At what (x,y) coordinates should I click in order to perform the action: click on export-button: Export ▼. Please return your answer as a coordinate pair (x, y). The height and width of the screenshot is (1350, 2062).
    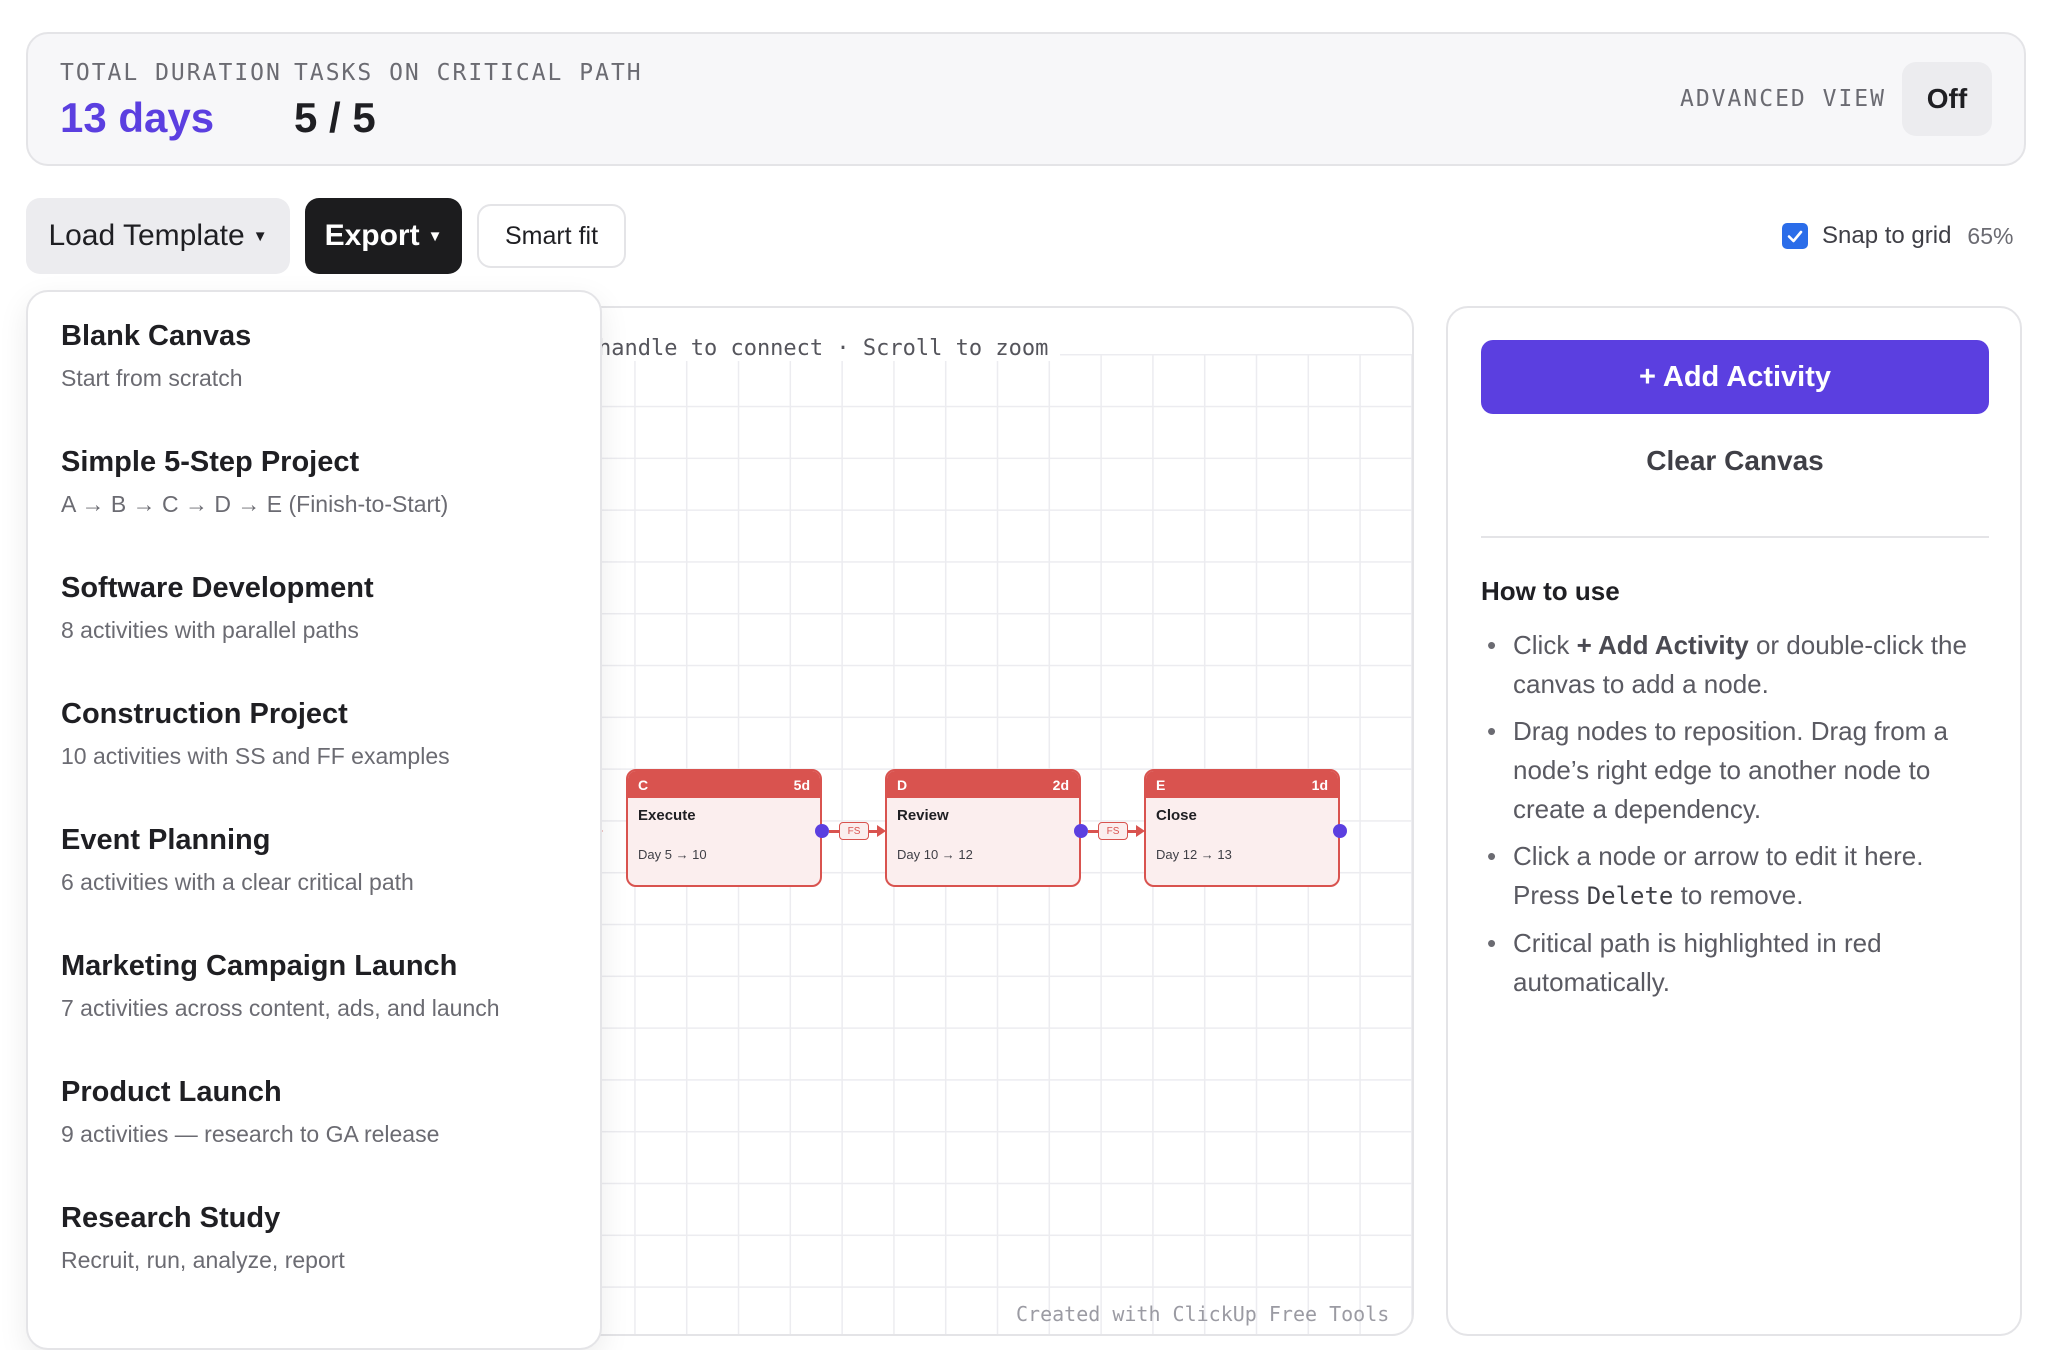
    Looking at the image, I should click on (383, 236).